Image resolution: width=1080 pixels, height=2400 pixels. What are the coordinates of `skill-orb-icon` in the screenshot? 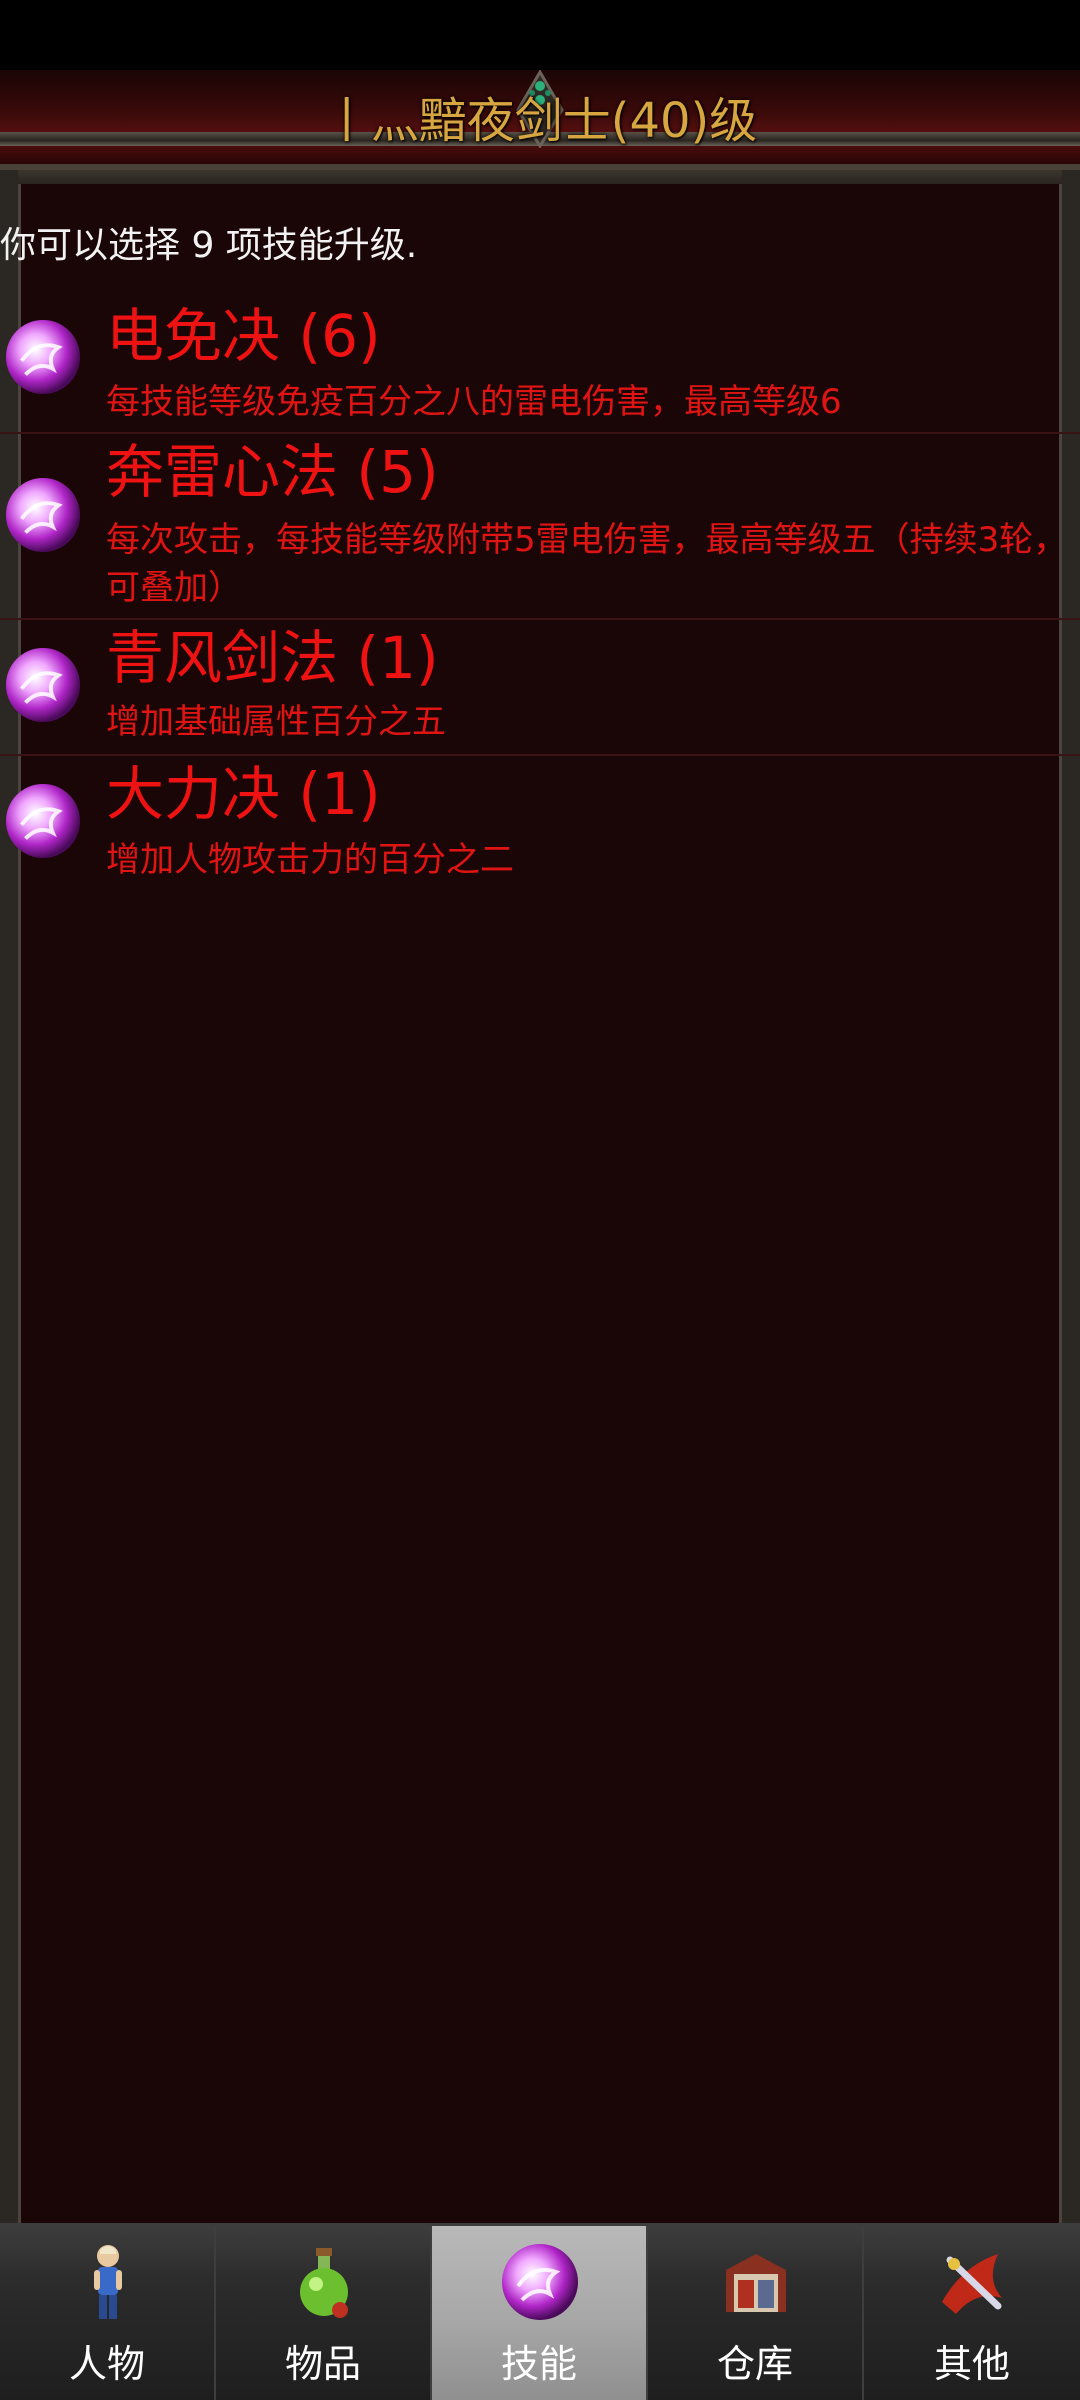 It's located at (540, 2282).